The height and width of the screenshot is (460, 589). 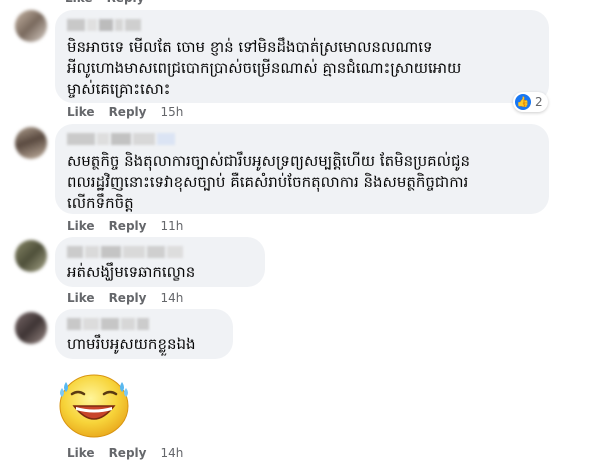 What do you see at coordinates (171, 112) in the screenshot?
I see `timestamp: 15h` at bounding box center [171, 112].